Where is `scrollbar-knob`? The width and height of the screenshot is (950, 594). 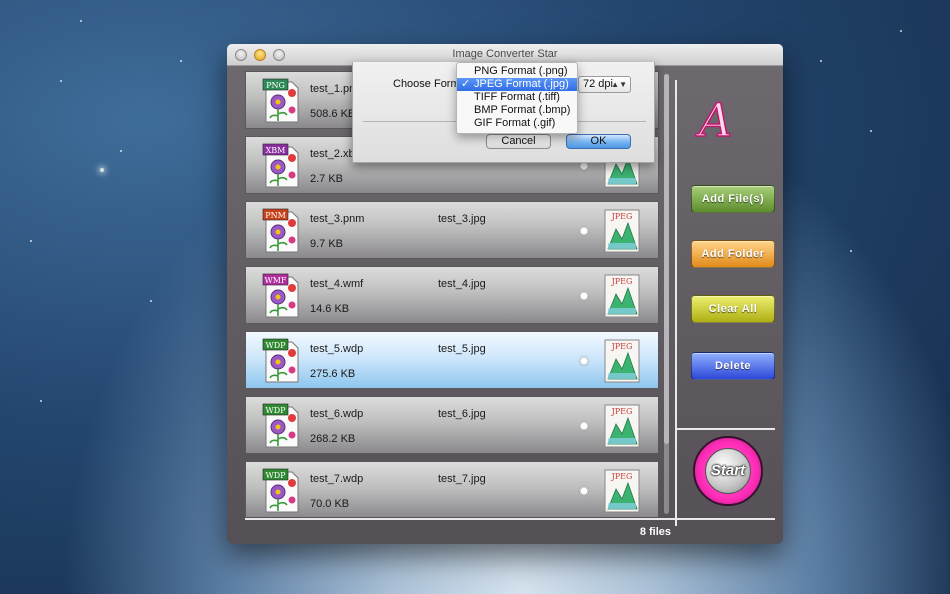
scrollbar-knob is located at coordinates (666, 259).